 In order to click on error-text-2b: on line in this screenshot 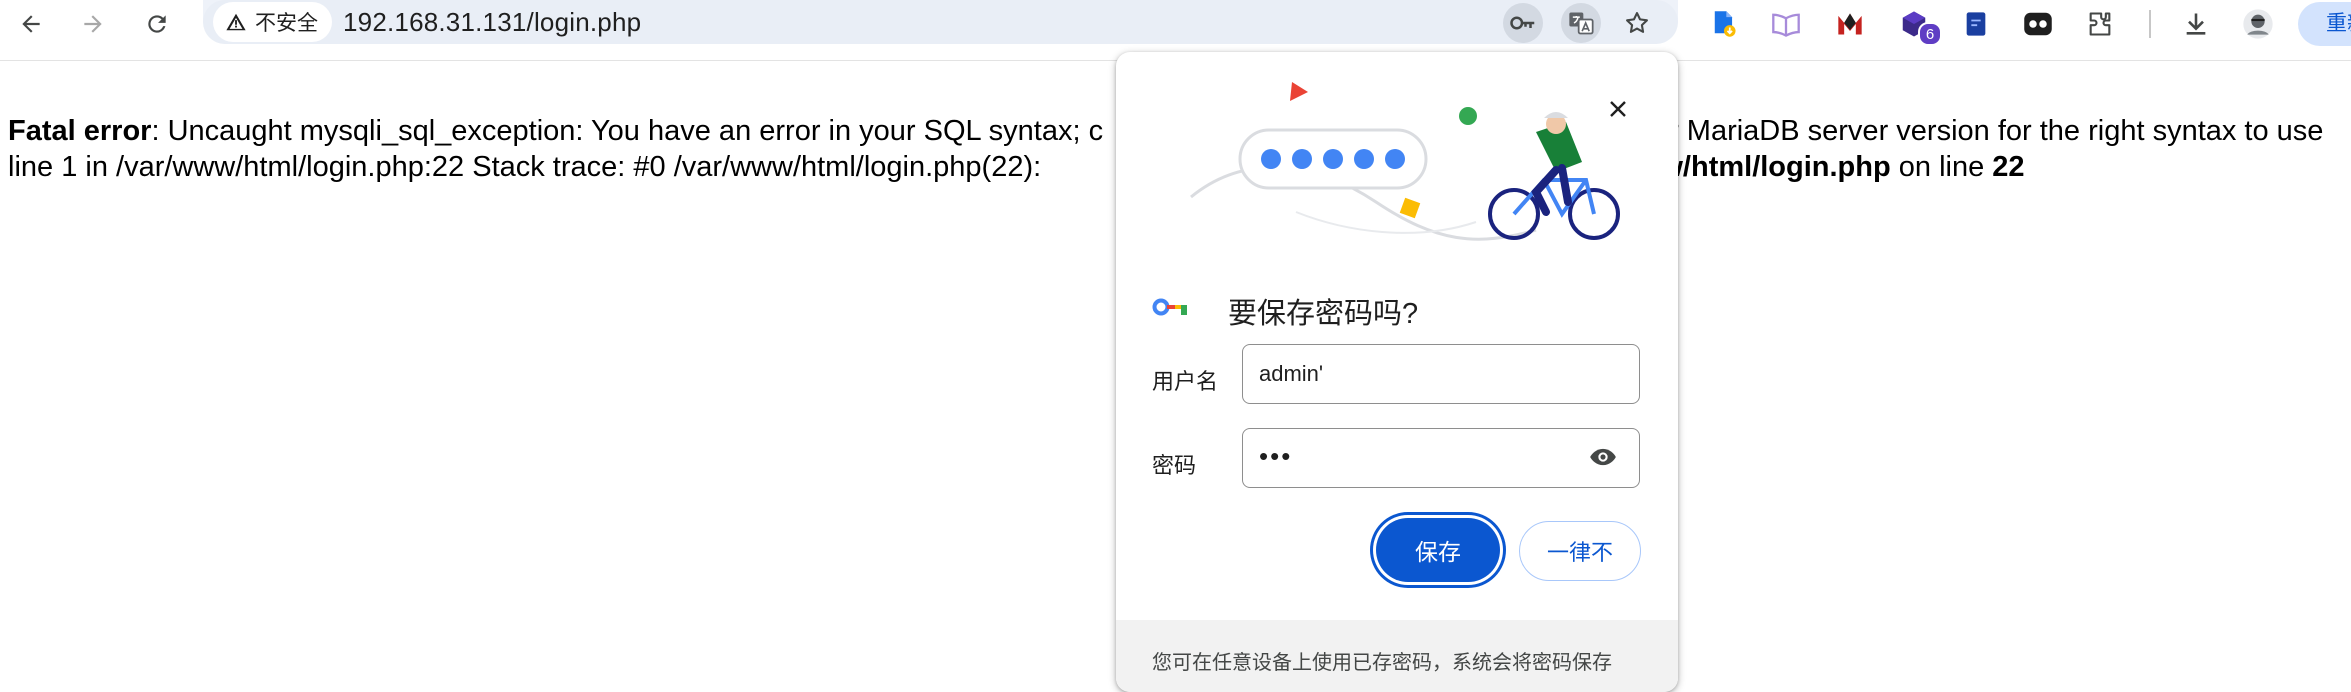, I will do `click(1941, 167)`.